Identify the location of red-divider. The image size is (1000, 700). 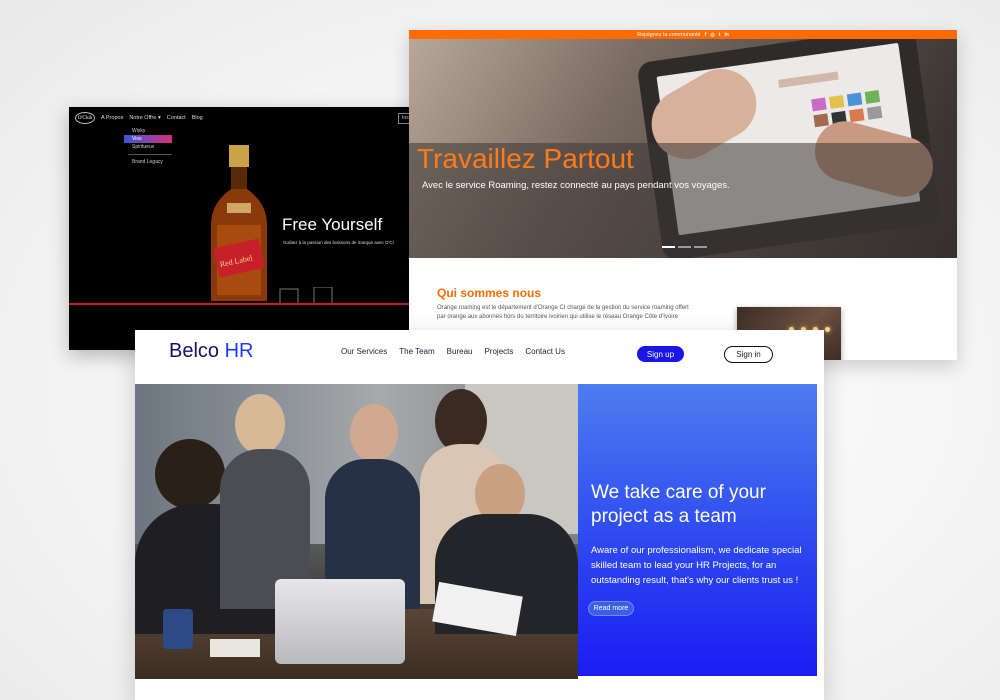
(249, 304).